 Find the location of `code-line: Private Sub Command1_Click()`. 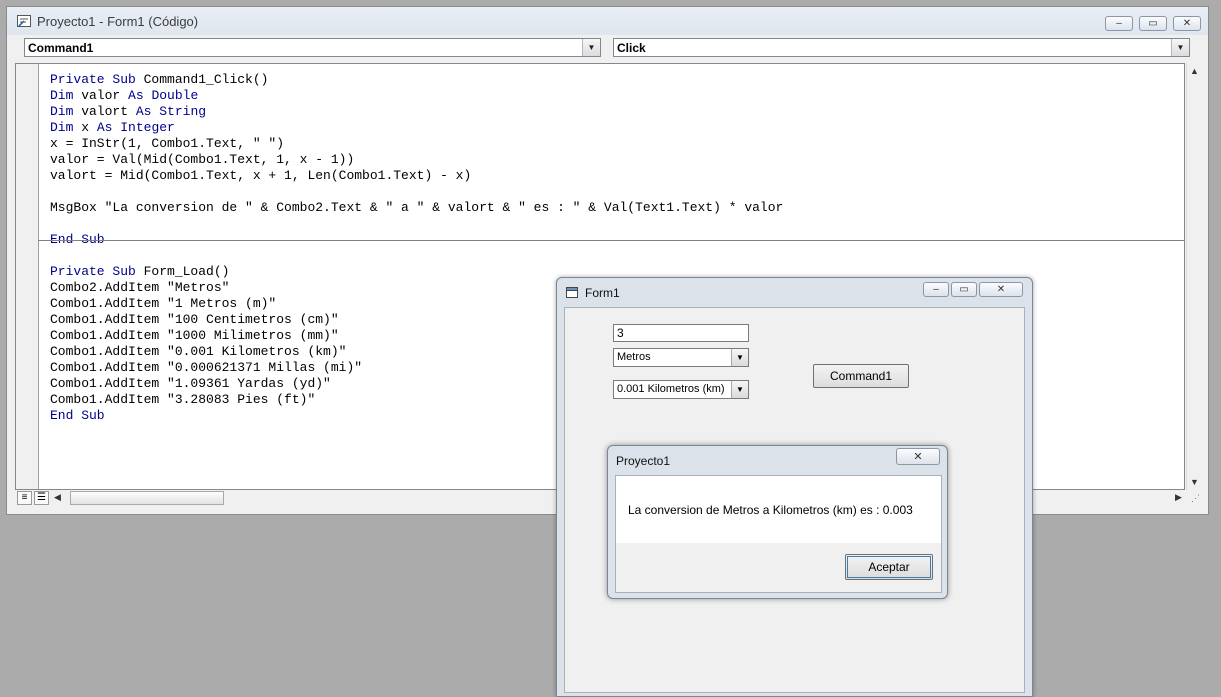

code-line: Private Sub Command1_Click() is located at coordinates (159, 80).